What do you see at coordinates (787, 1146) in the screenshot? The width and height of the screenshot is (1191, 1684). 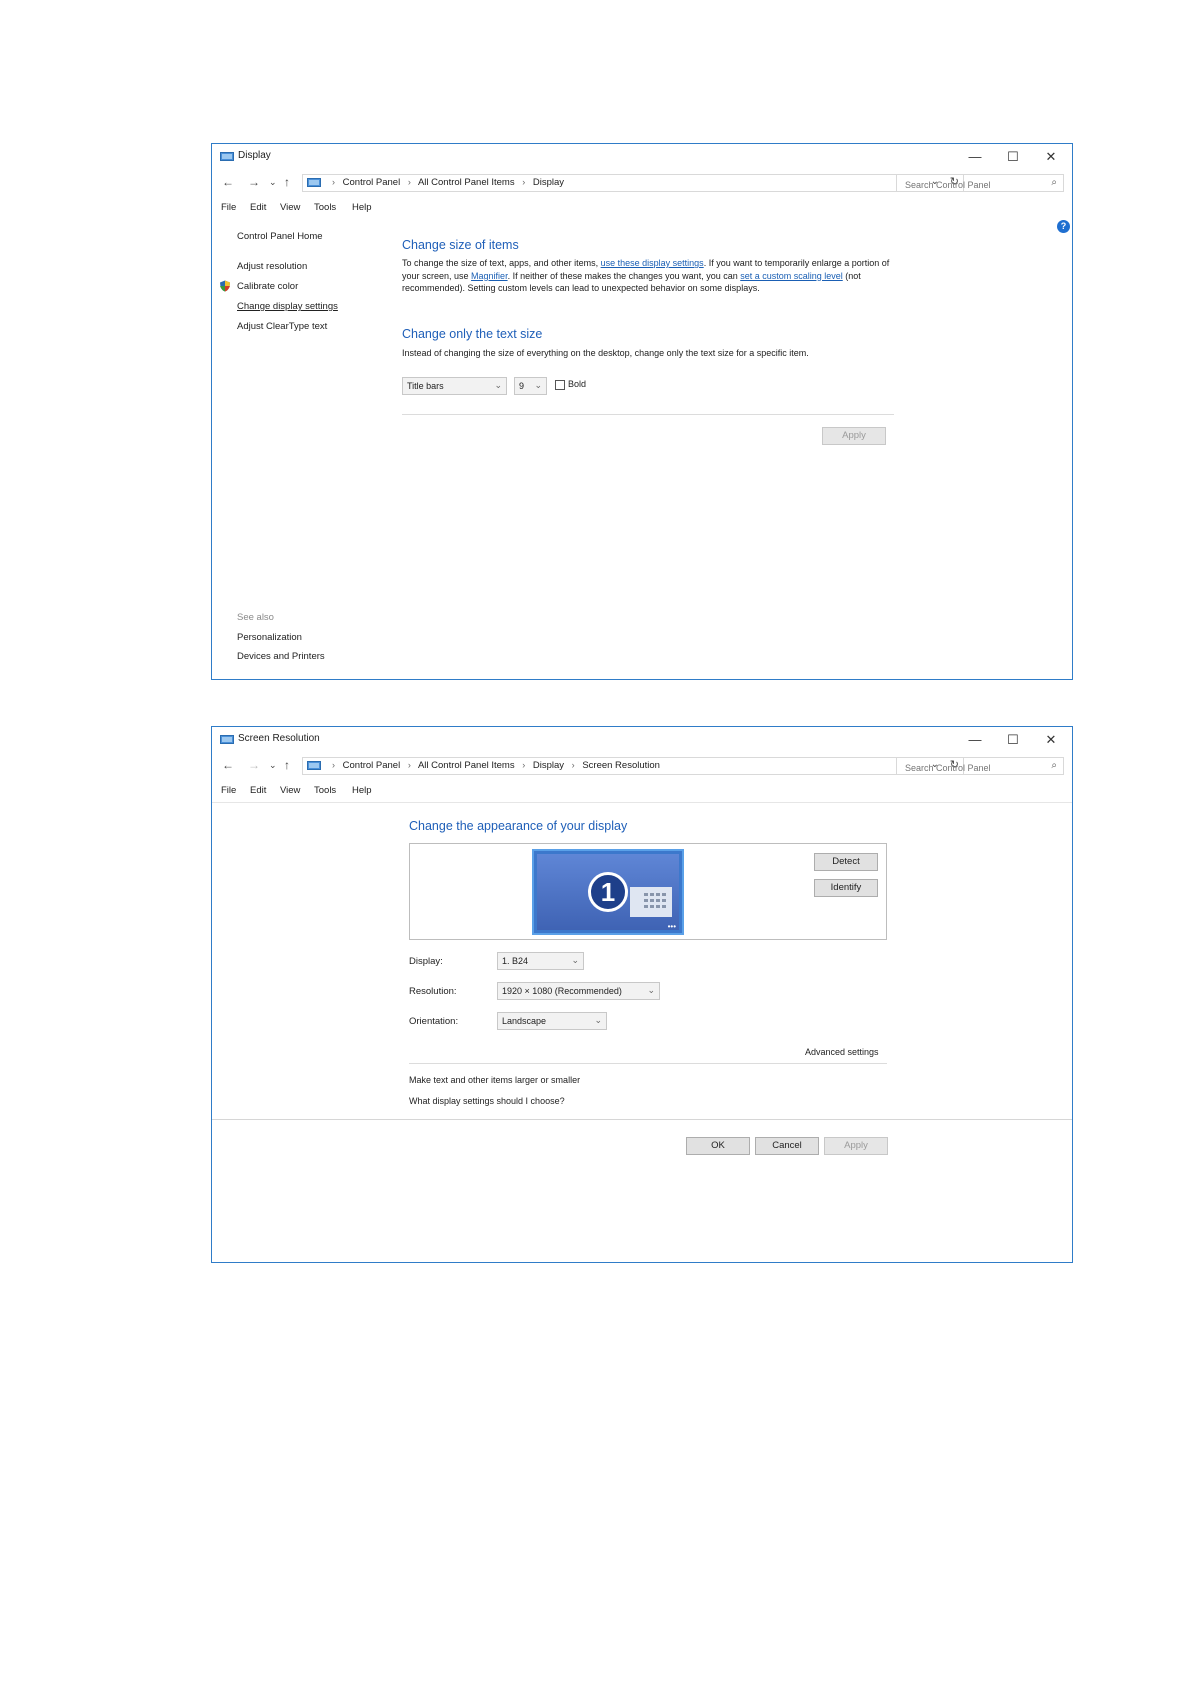 I see `cancel-button: Cancel` at bounding box center [787, 1146].